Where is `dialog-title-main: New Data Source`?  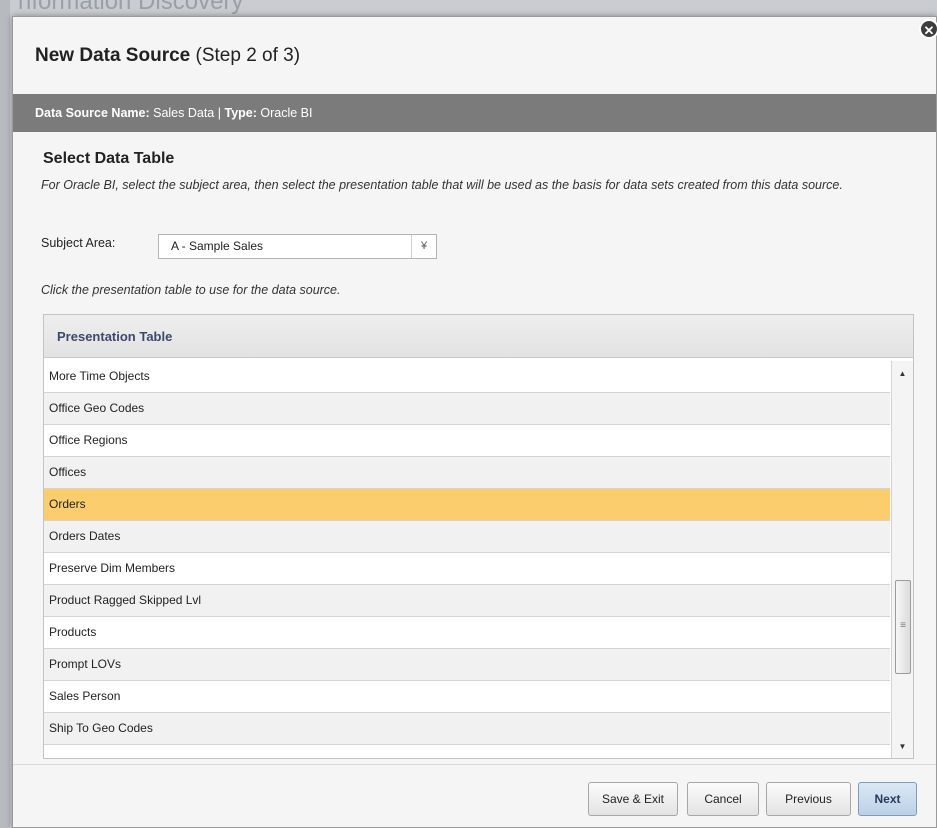 dialog-title-main: New Data Source is located at coordinates (113, 55).